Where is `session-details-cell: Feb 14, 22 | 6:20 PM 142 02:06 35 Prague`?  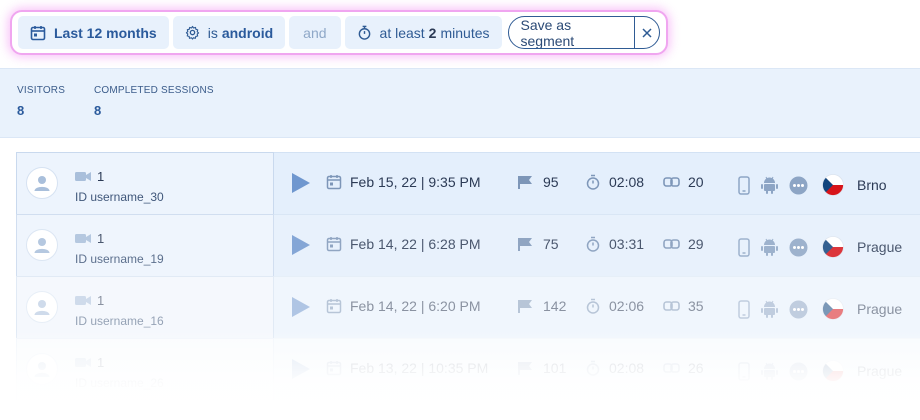
session-details-cell: Feb 14, 22 | 6:20 PM 142 02:06 35 Prague is located at coordinates (597, 307).